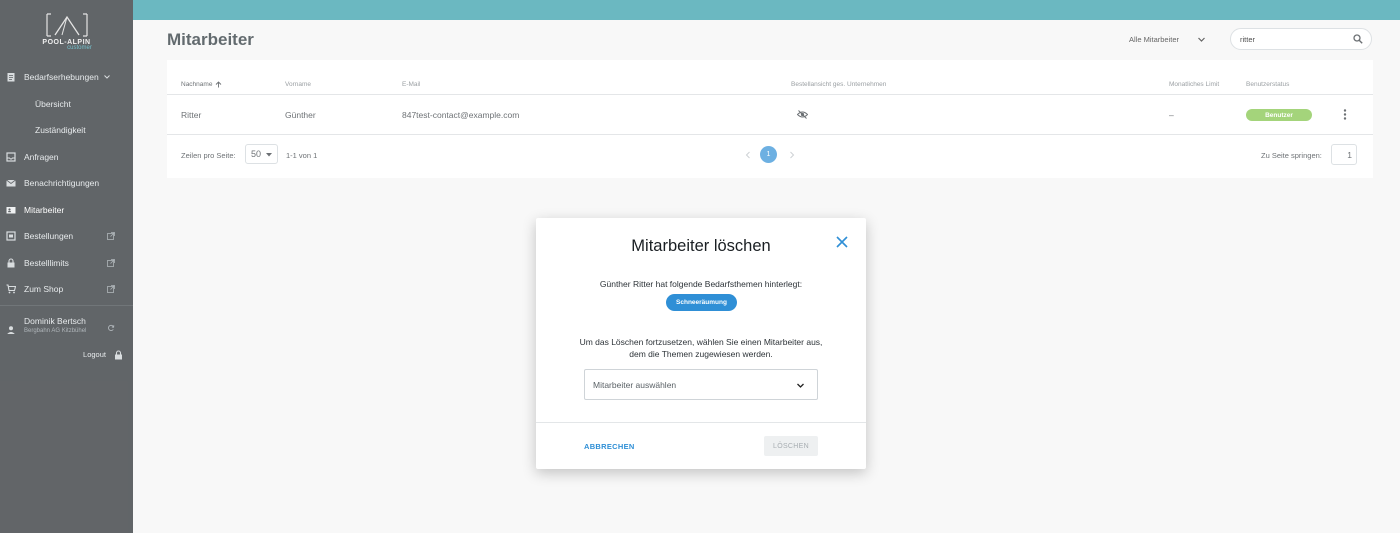 The height and width of the screenshot is (533, 1400). Describe the element at coordinates (701, 422) in the screenshot. I see `dialog-divider` at that location.